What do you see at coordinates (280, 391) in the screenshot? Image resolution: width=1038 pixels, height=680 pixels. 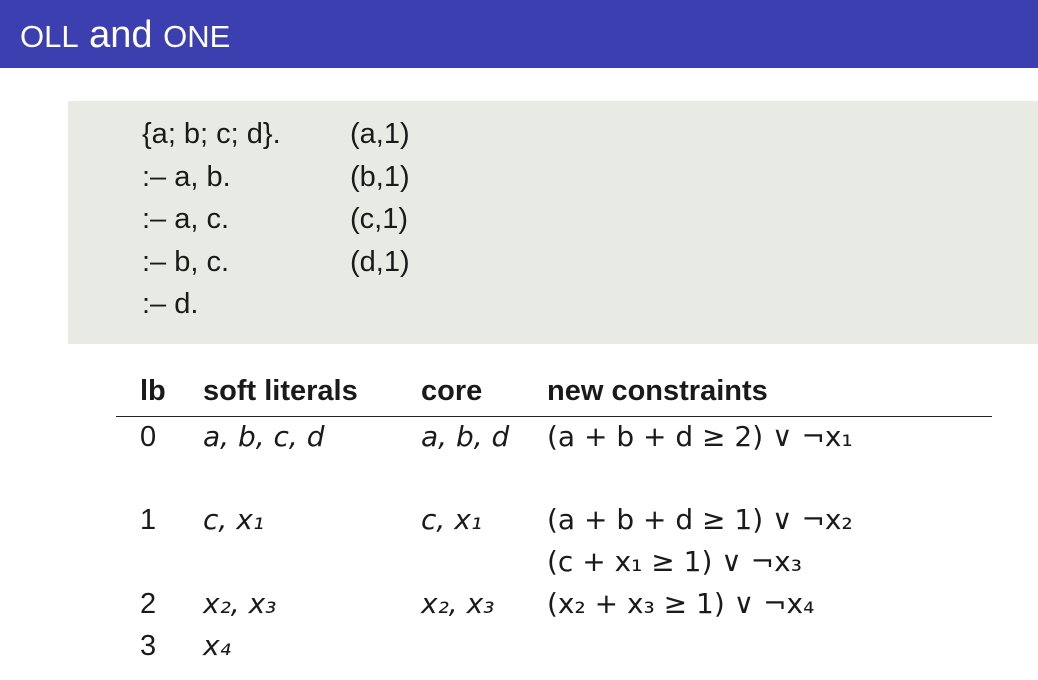 I see `header-soft-literals: soft literals` at bounding box center [280, 391].